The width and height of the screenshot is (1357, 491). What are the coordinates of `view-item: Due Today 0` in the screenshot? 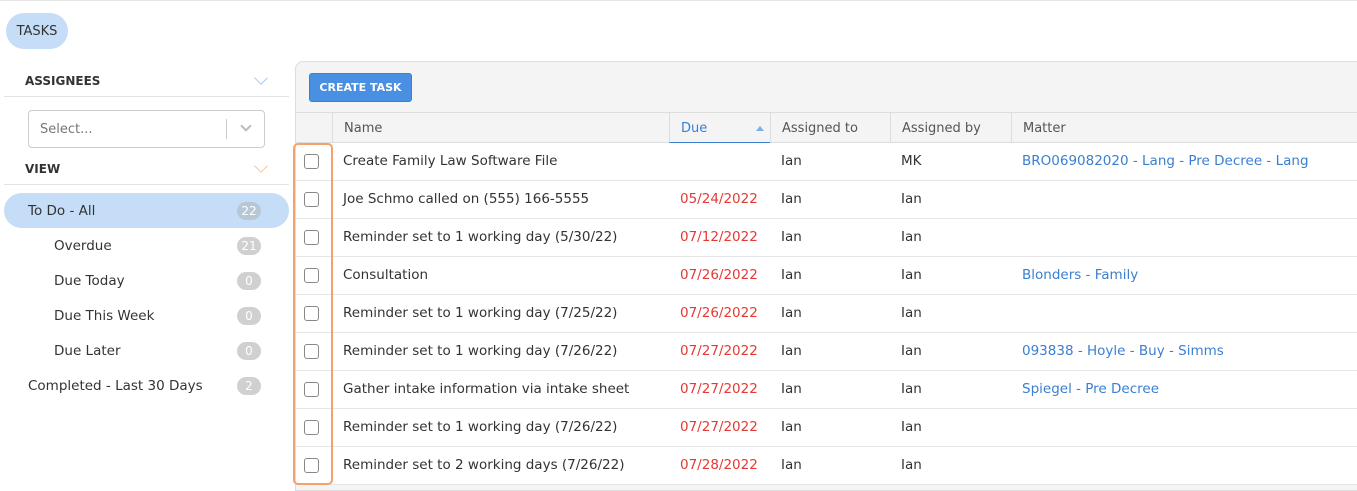 It's located at (146, 280).